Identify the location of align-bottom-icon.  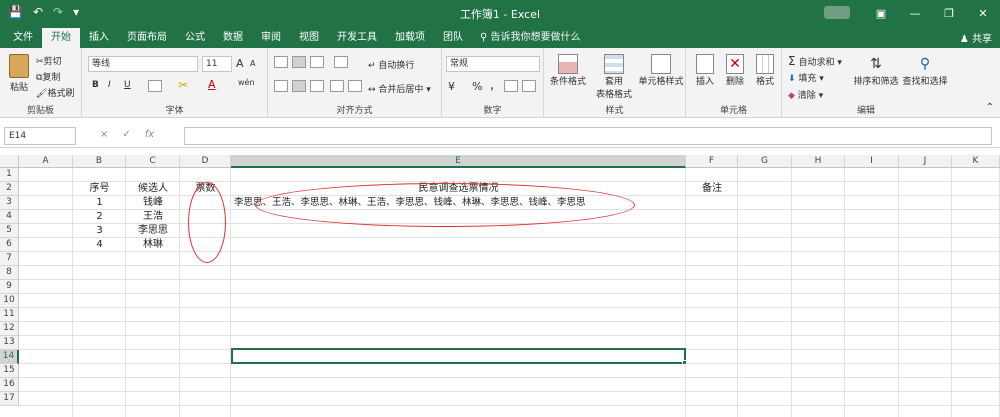
(317, 62).